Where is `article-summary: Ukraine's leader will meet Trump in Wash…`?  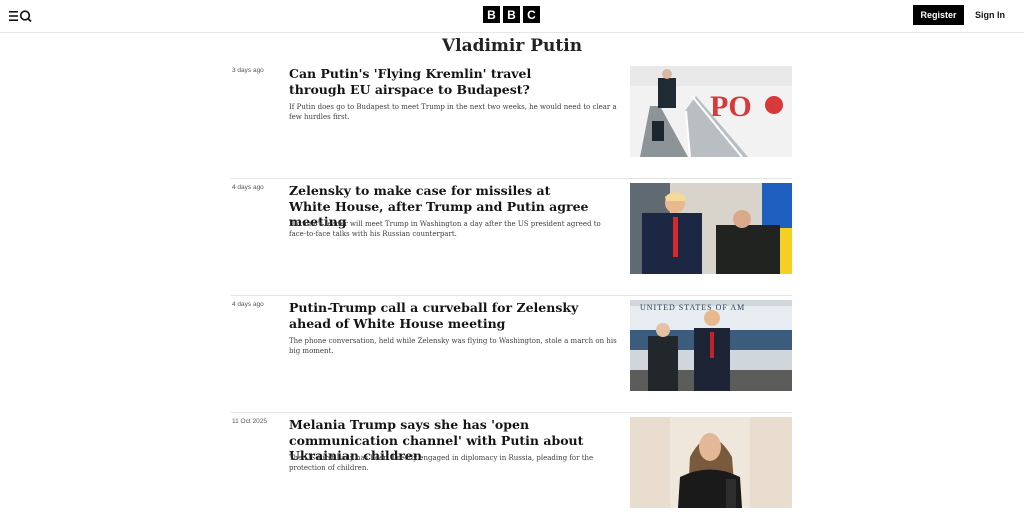 article-summary: Ukraine's leader will meet Trump in Wash… is located at coordinates (445, 229).